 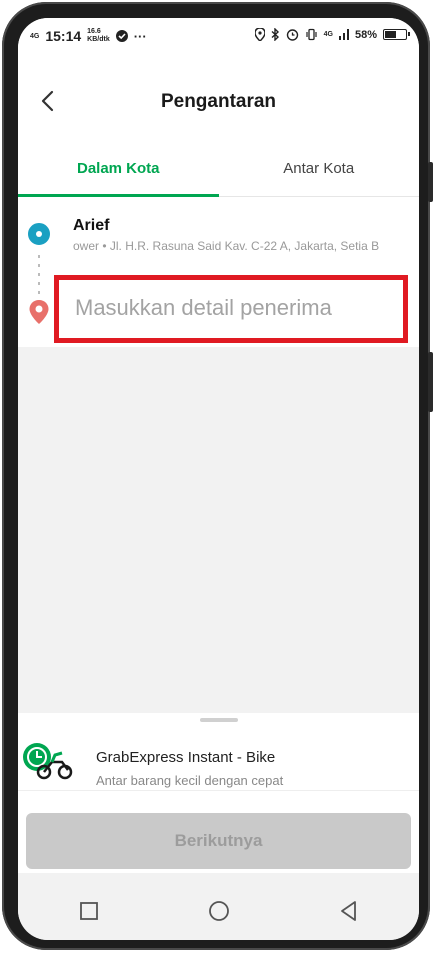 What do you see at coordinates (39, 234) in the screenshot?
I see `origin-dot-icon` at bounding box center [39, 234].